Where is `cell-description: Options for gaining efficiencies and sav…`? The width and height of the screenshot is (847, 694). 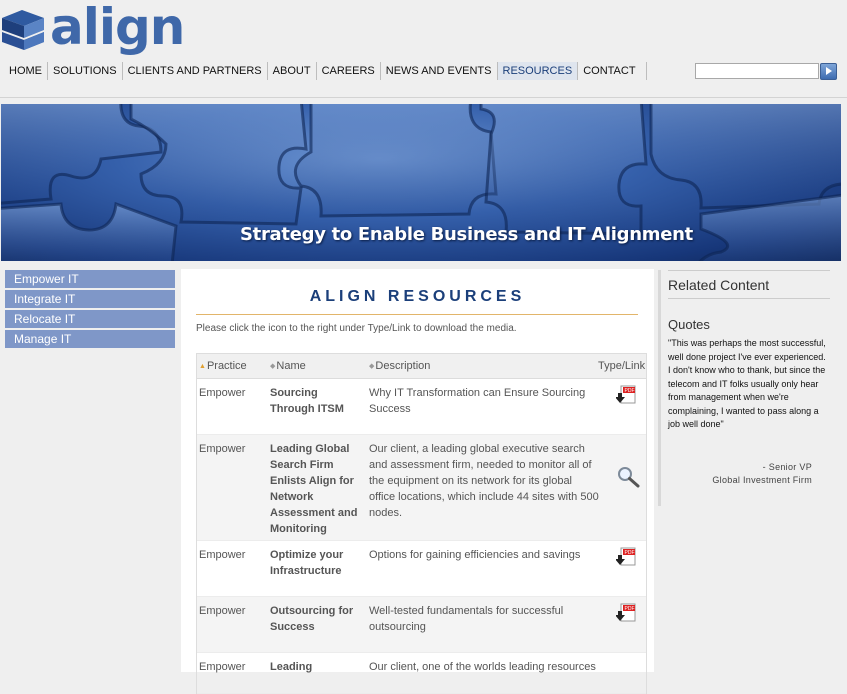
cell-description: Options for gaining efficiencies and sav… is located at coordinates (475, 555).